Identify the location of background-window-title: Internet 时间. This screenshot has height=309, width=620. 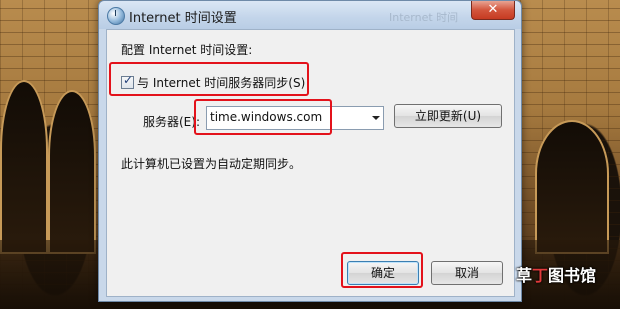
(424, 17).